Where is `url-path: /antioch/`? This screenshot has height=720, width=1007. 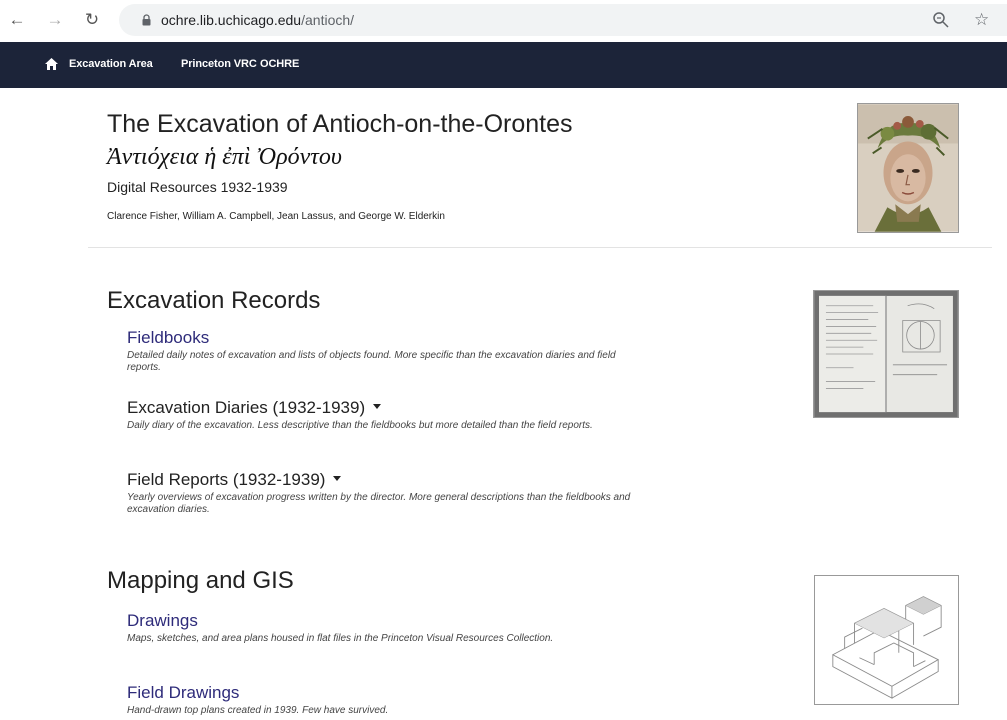
url-path: /antioch/ is located at coordinates (328, 20).